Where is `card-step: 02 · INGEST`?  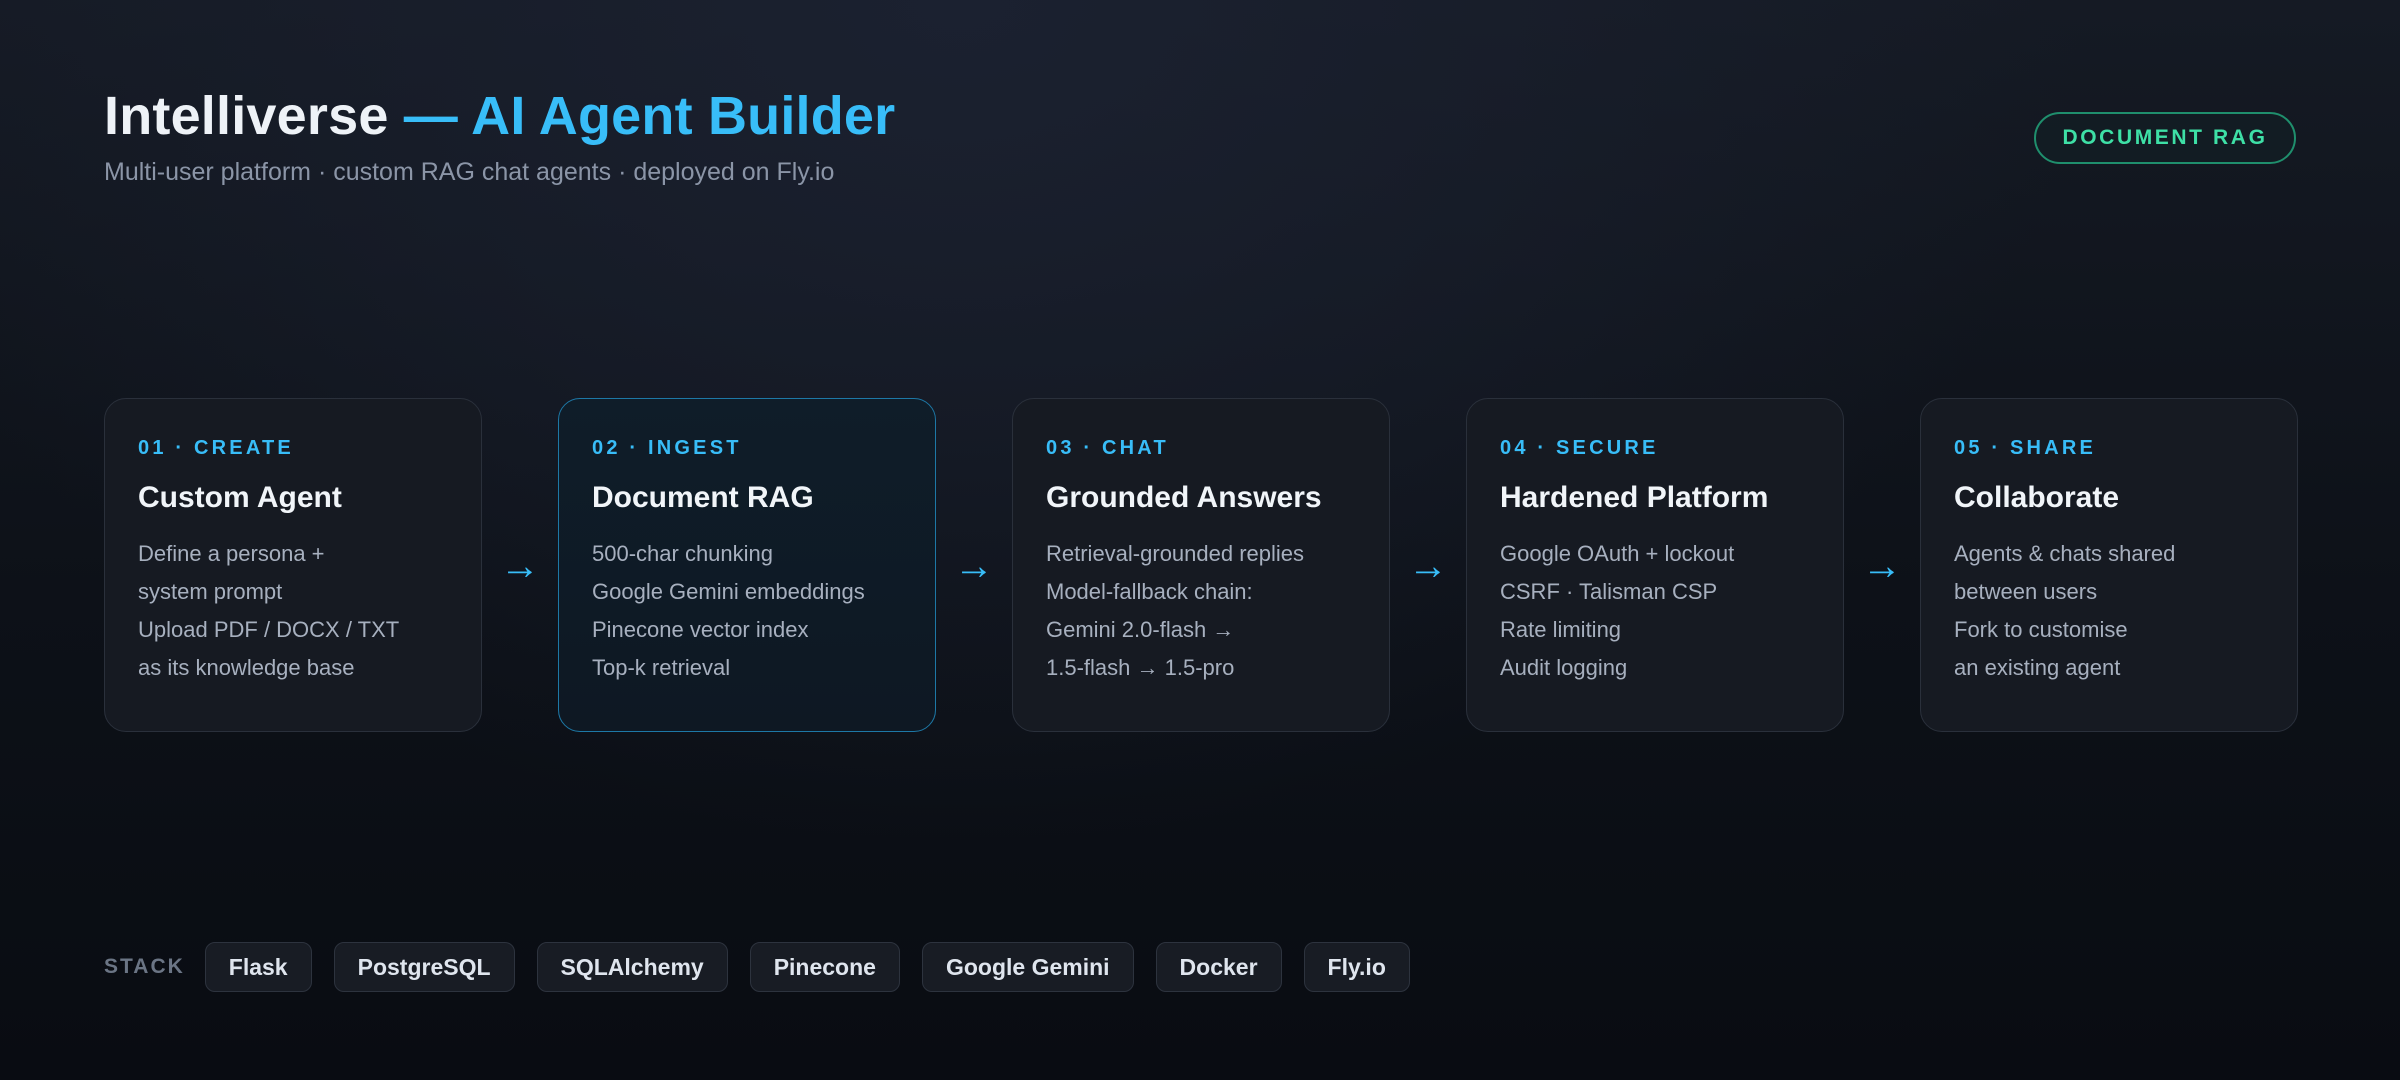 card-step: 02 · INGEST is located at coordinates (667, 448).